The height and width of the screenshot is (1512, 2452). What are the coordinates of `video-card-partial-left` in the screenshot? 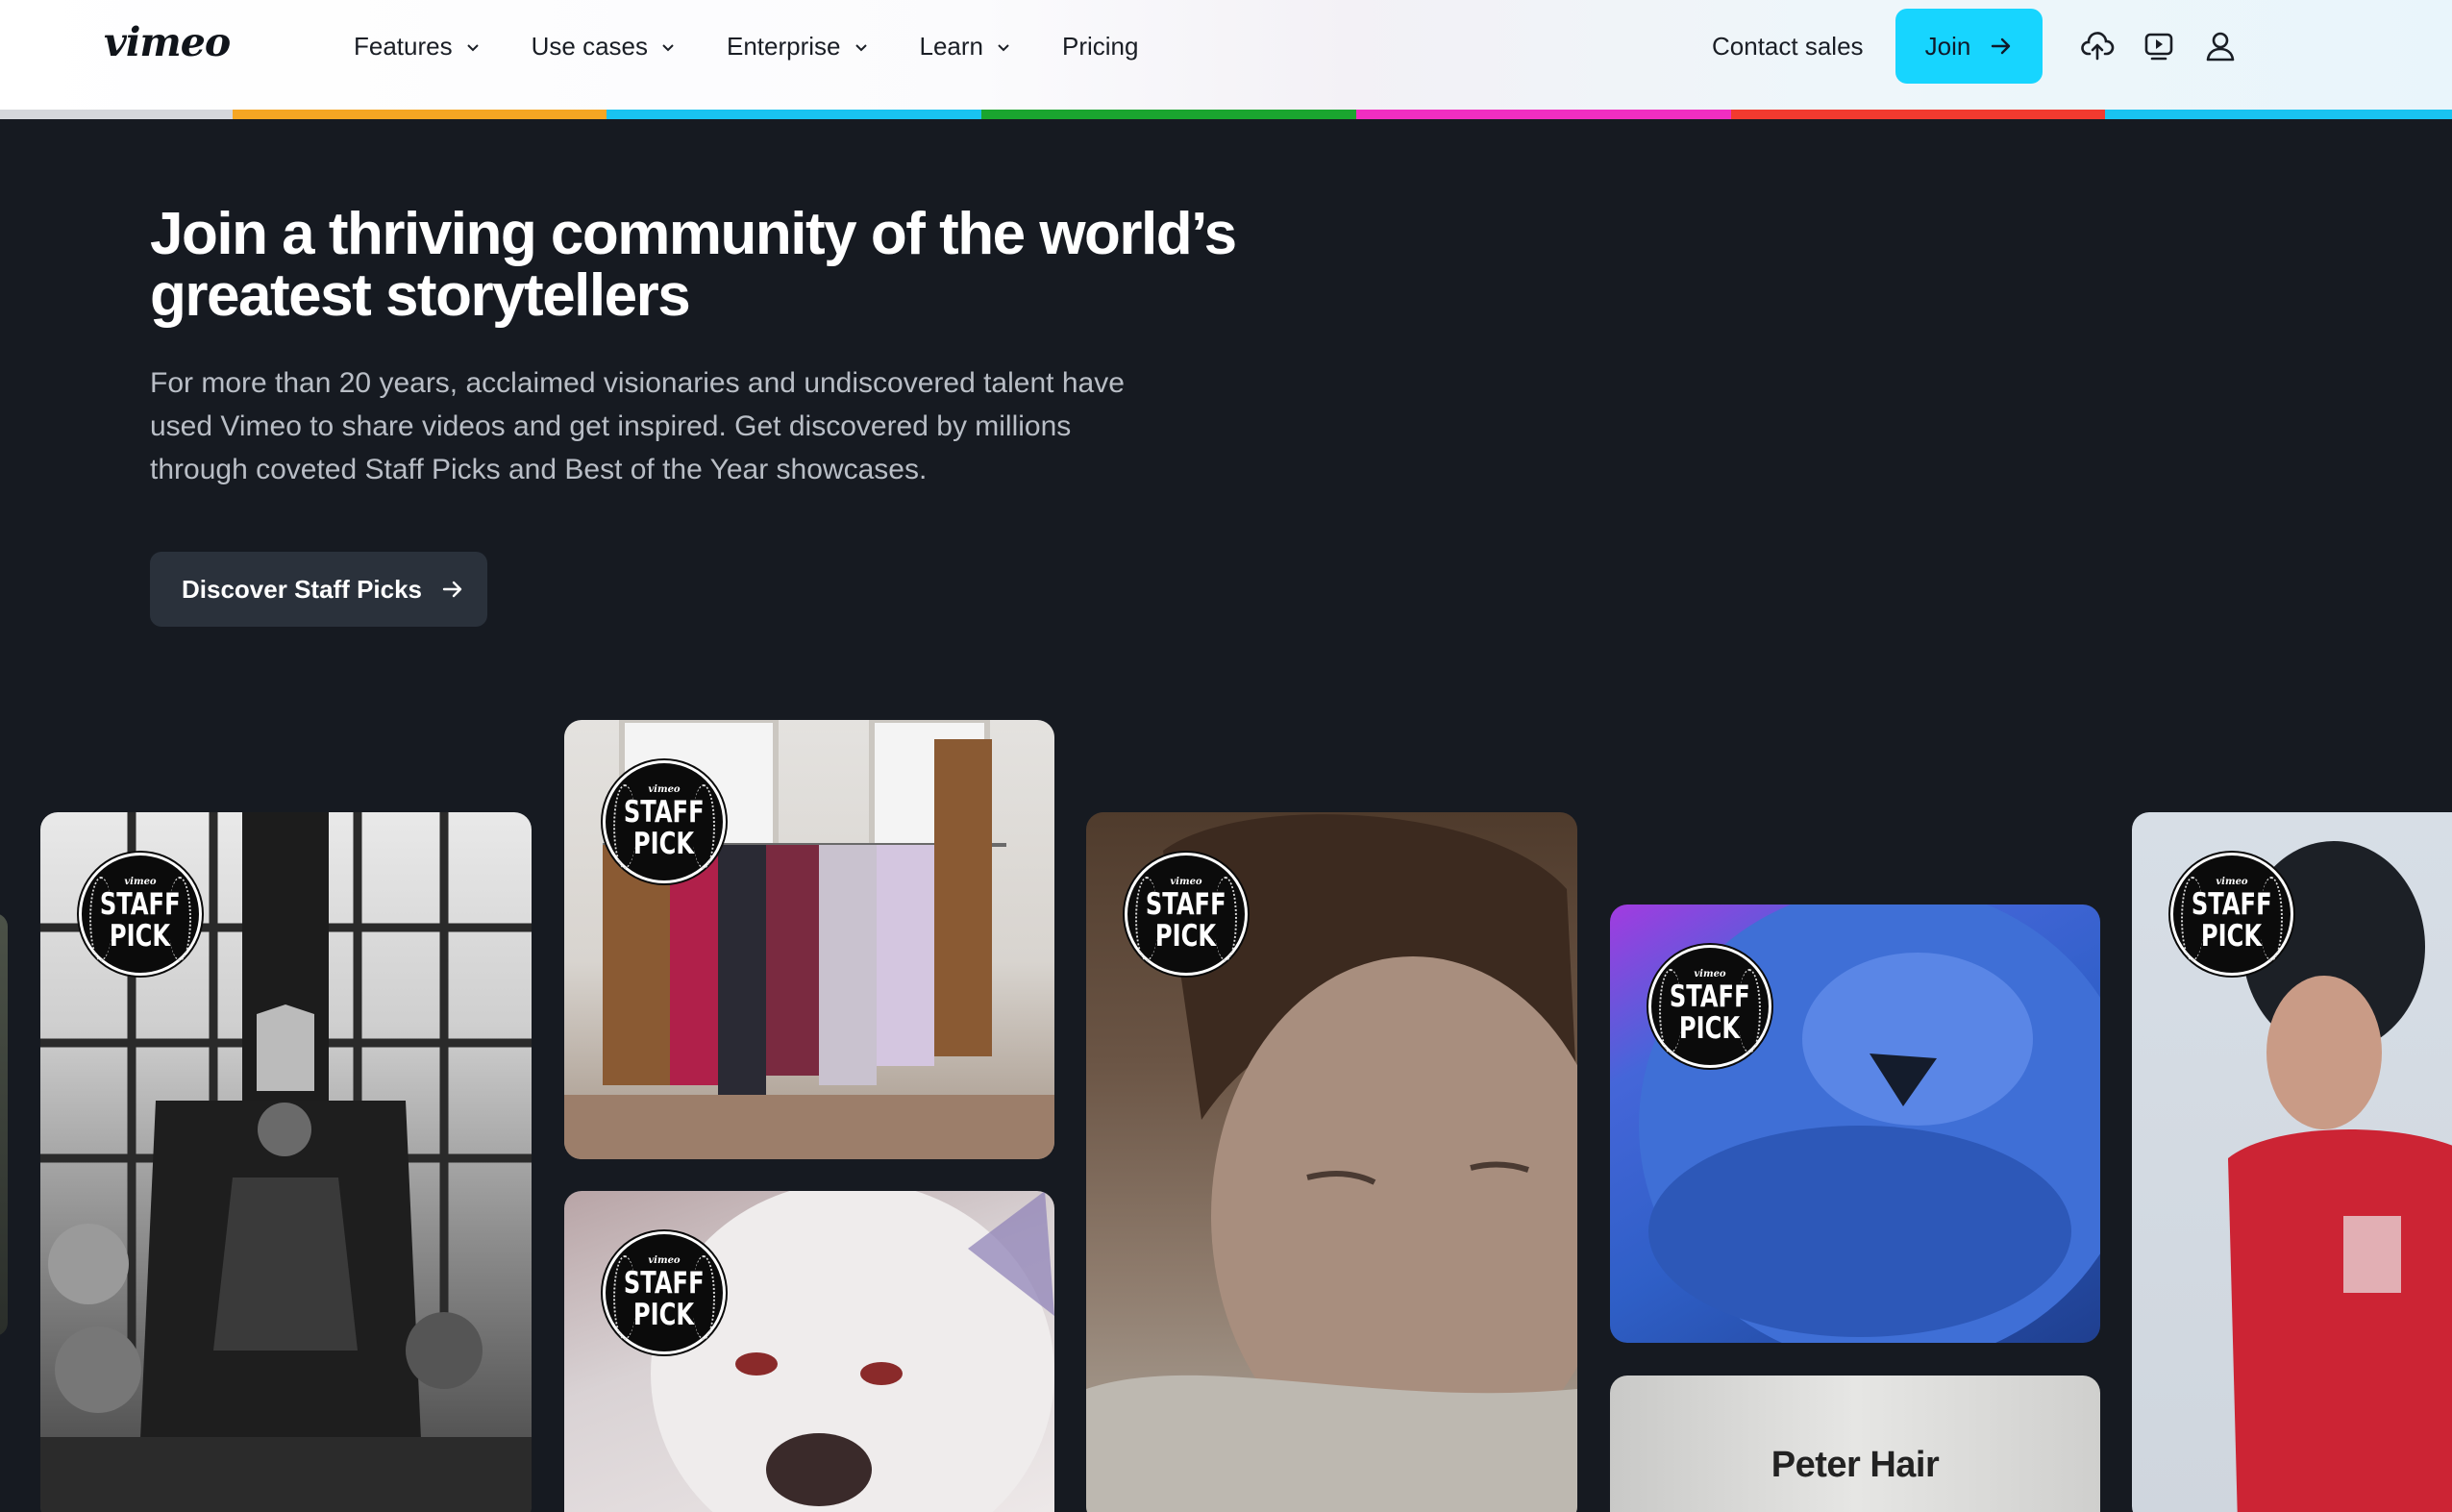 It's located at (4, 1124).